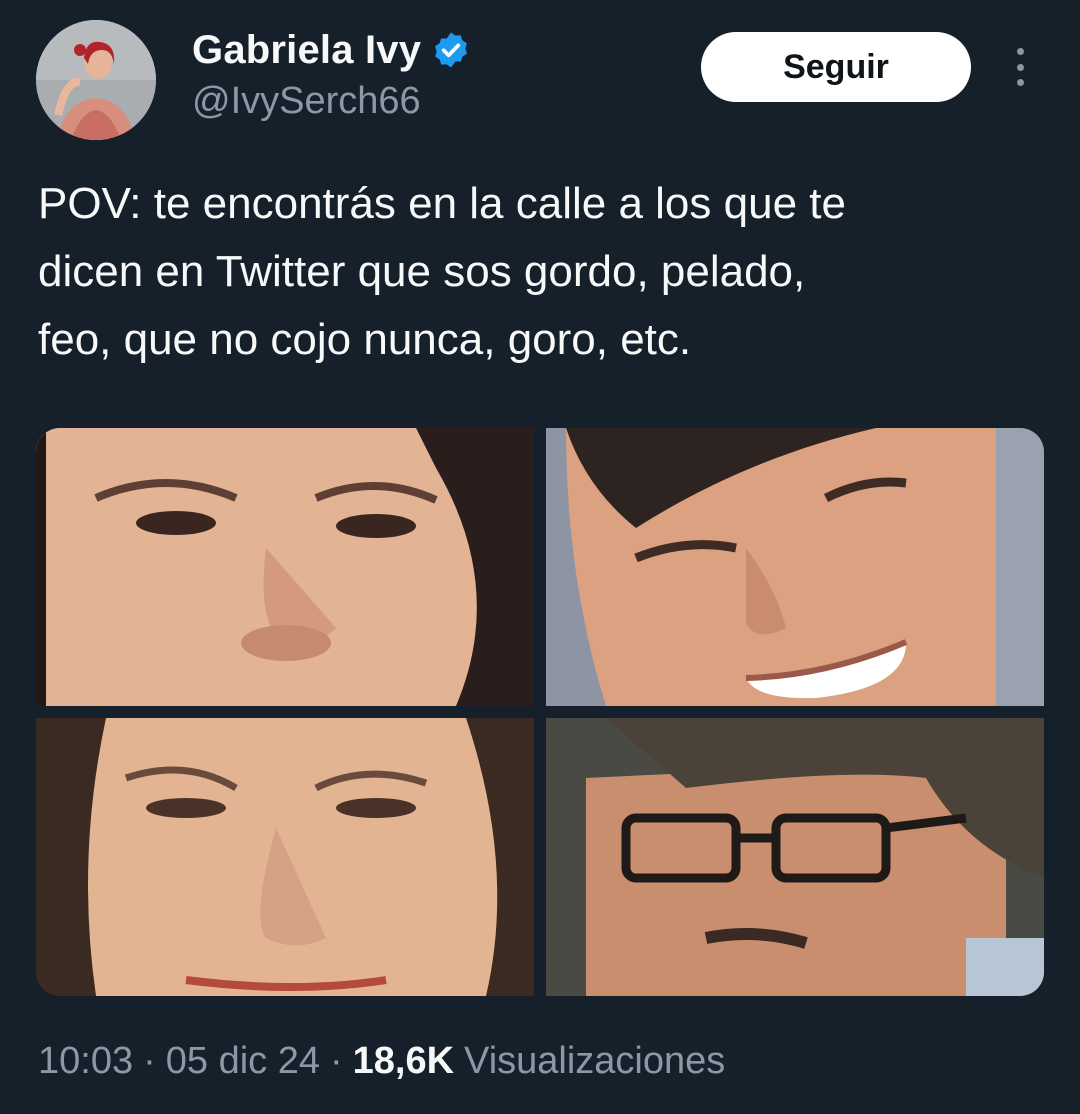 The width and height of the screenshot is (1080, 1114). What do you see at coordinates (403, 1061) in the screenshot?
I see `views-count: 18,6K` at bounding box center [403, 1061].